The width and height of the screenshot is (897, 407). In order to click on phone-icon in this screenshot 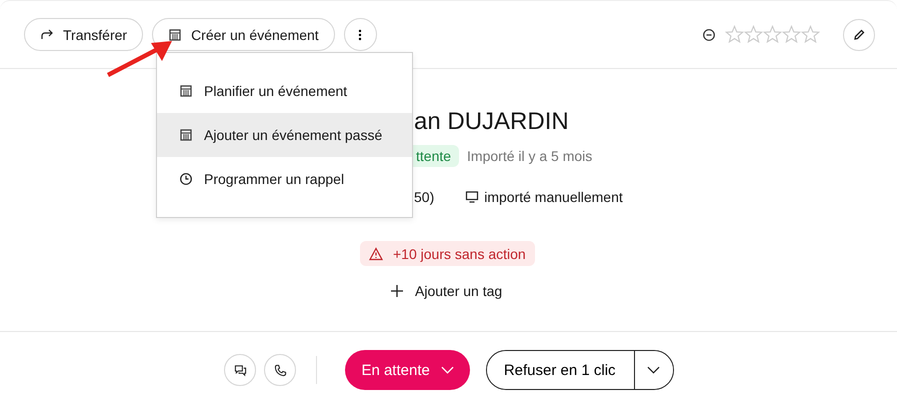, I will do `click(280, 370)`.